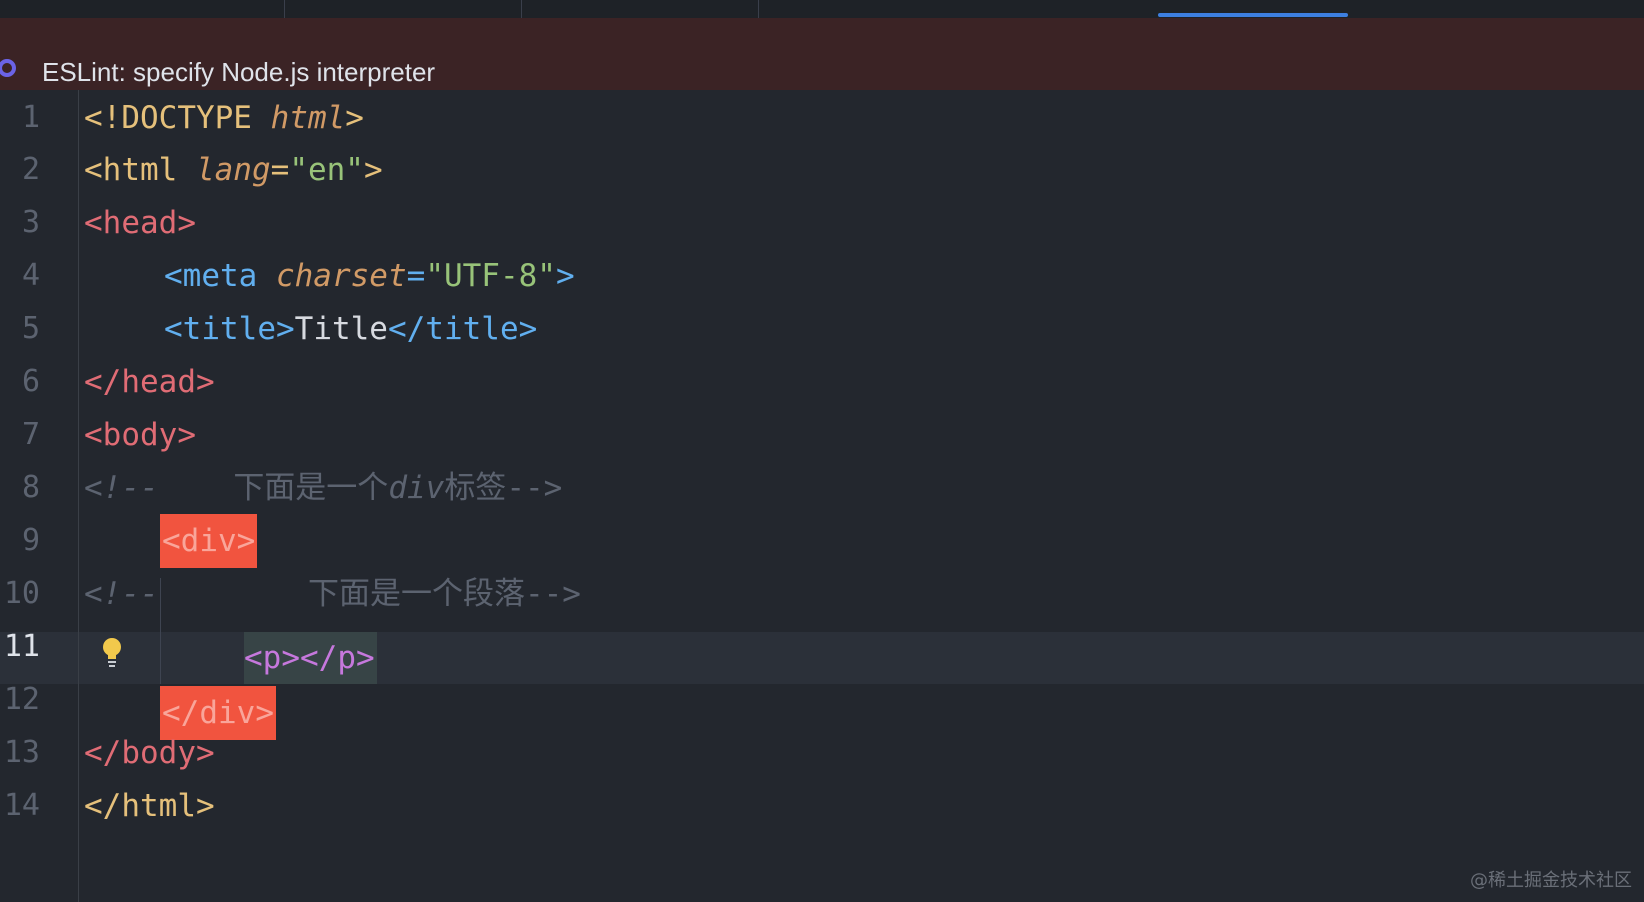 The image size is (1644, 902). Describe the element at coordinates (30, 540) in the screenshot. I see `line-number: 9` at that location.